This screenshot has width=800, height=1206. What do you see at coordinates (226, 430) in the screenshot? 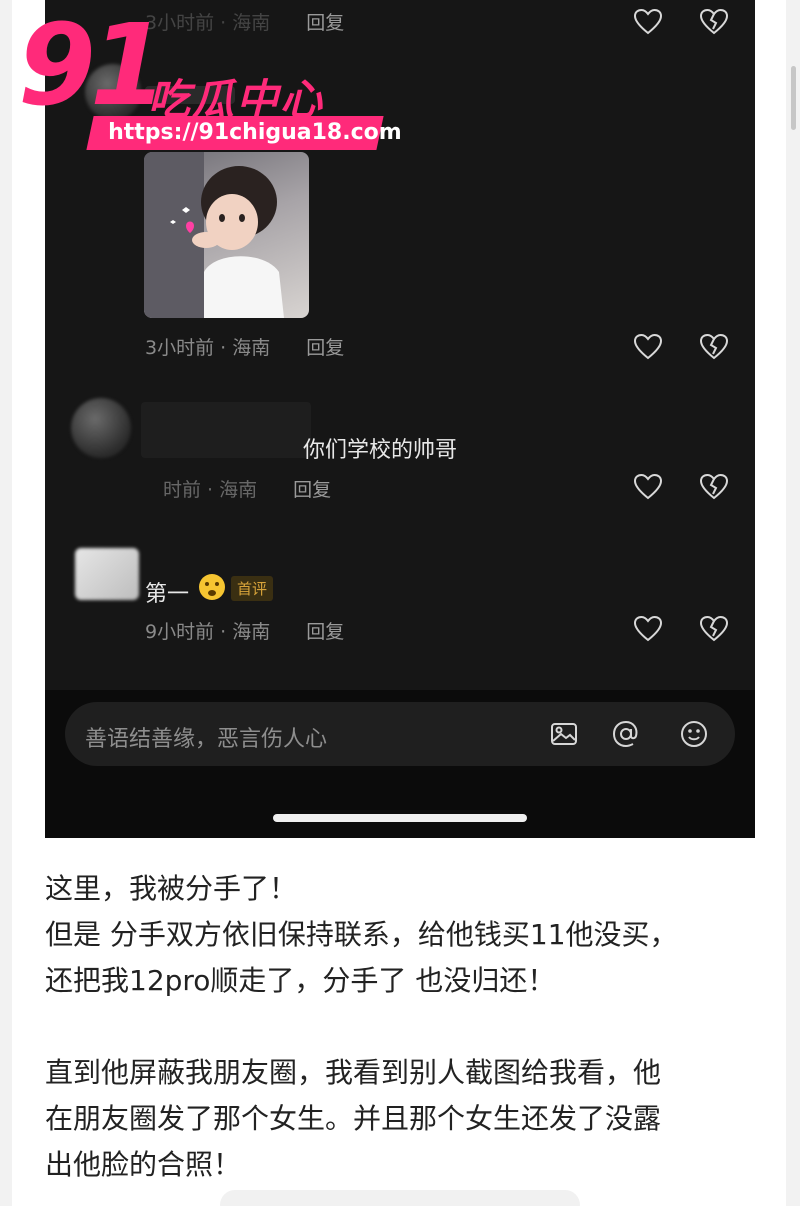
I see `username-blurred` at bounding box center [226, 430].